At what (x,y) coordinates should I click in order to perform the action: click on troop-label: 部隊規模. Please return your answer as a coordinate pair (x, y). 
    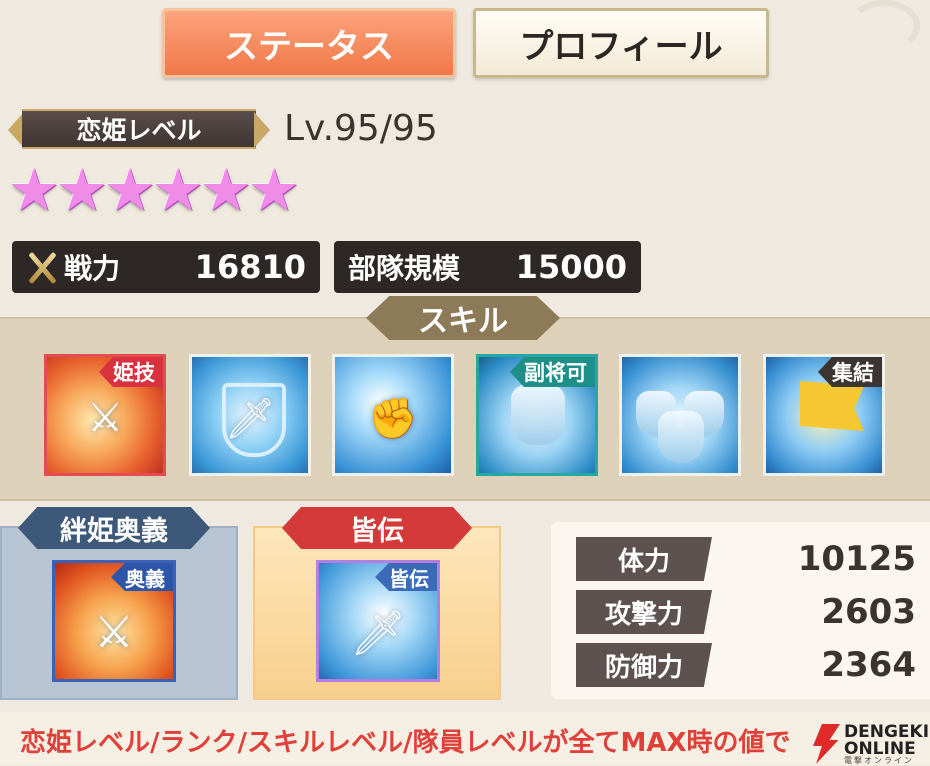
    Looking at the image, I should click on (404, 268).